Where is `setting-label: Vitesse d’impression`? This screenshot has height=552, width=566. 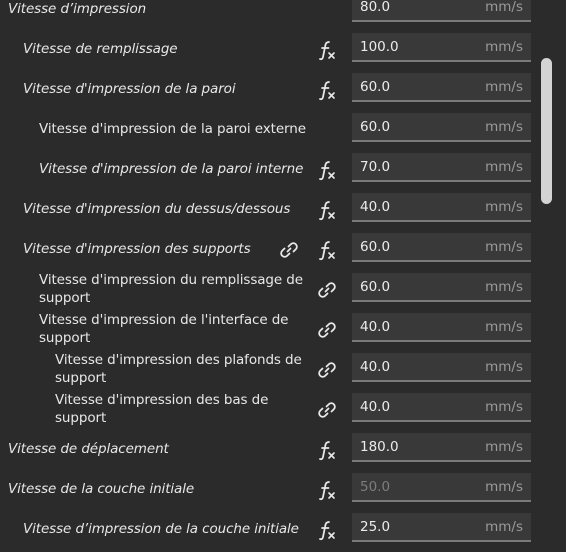
setting-label: Vitesse d’impression is located at coordinates (77, 9).